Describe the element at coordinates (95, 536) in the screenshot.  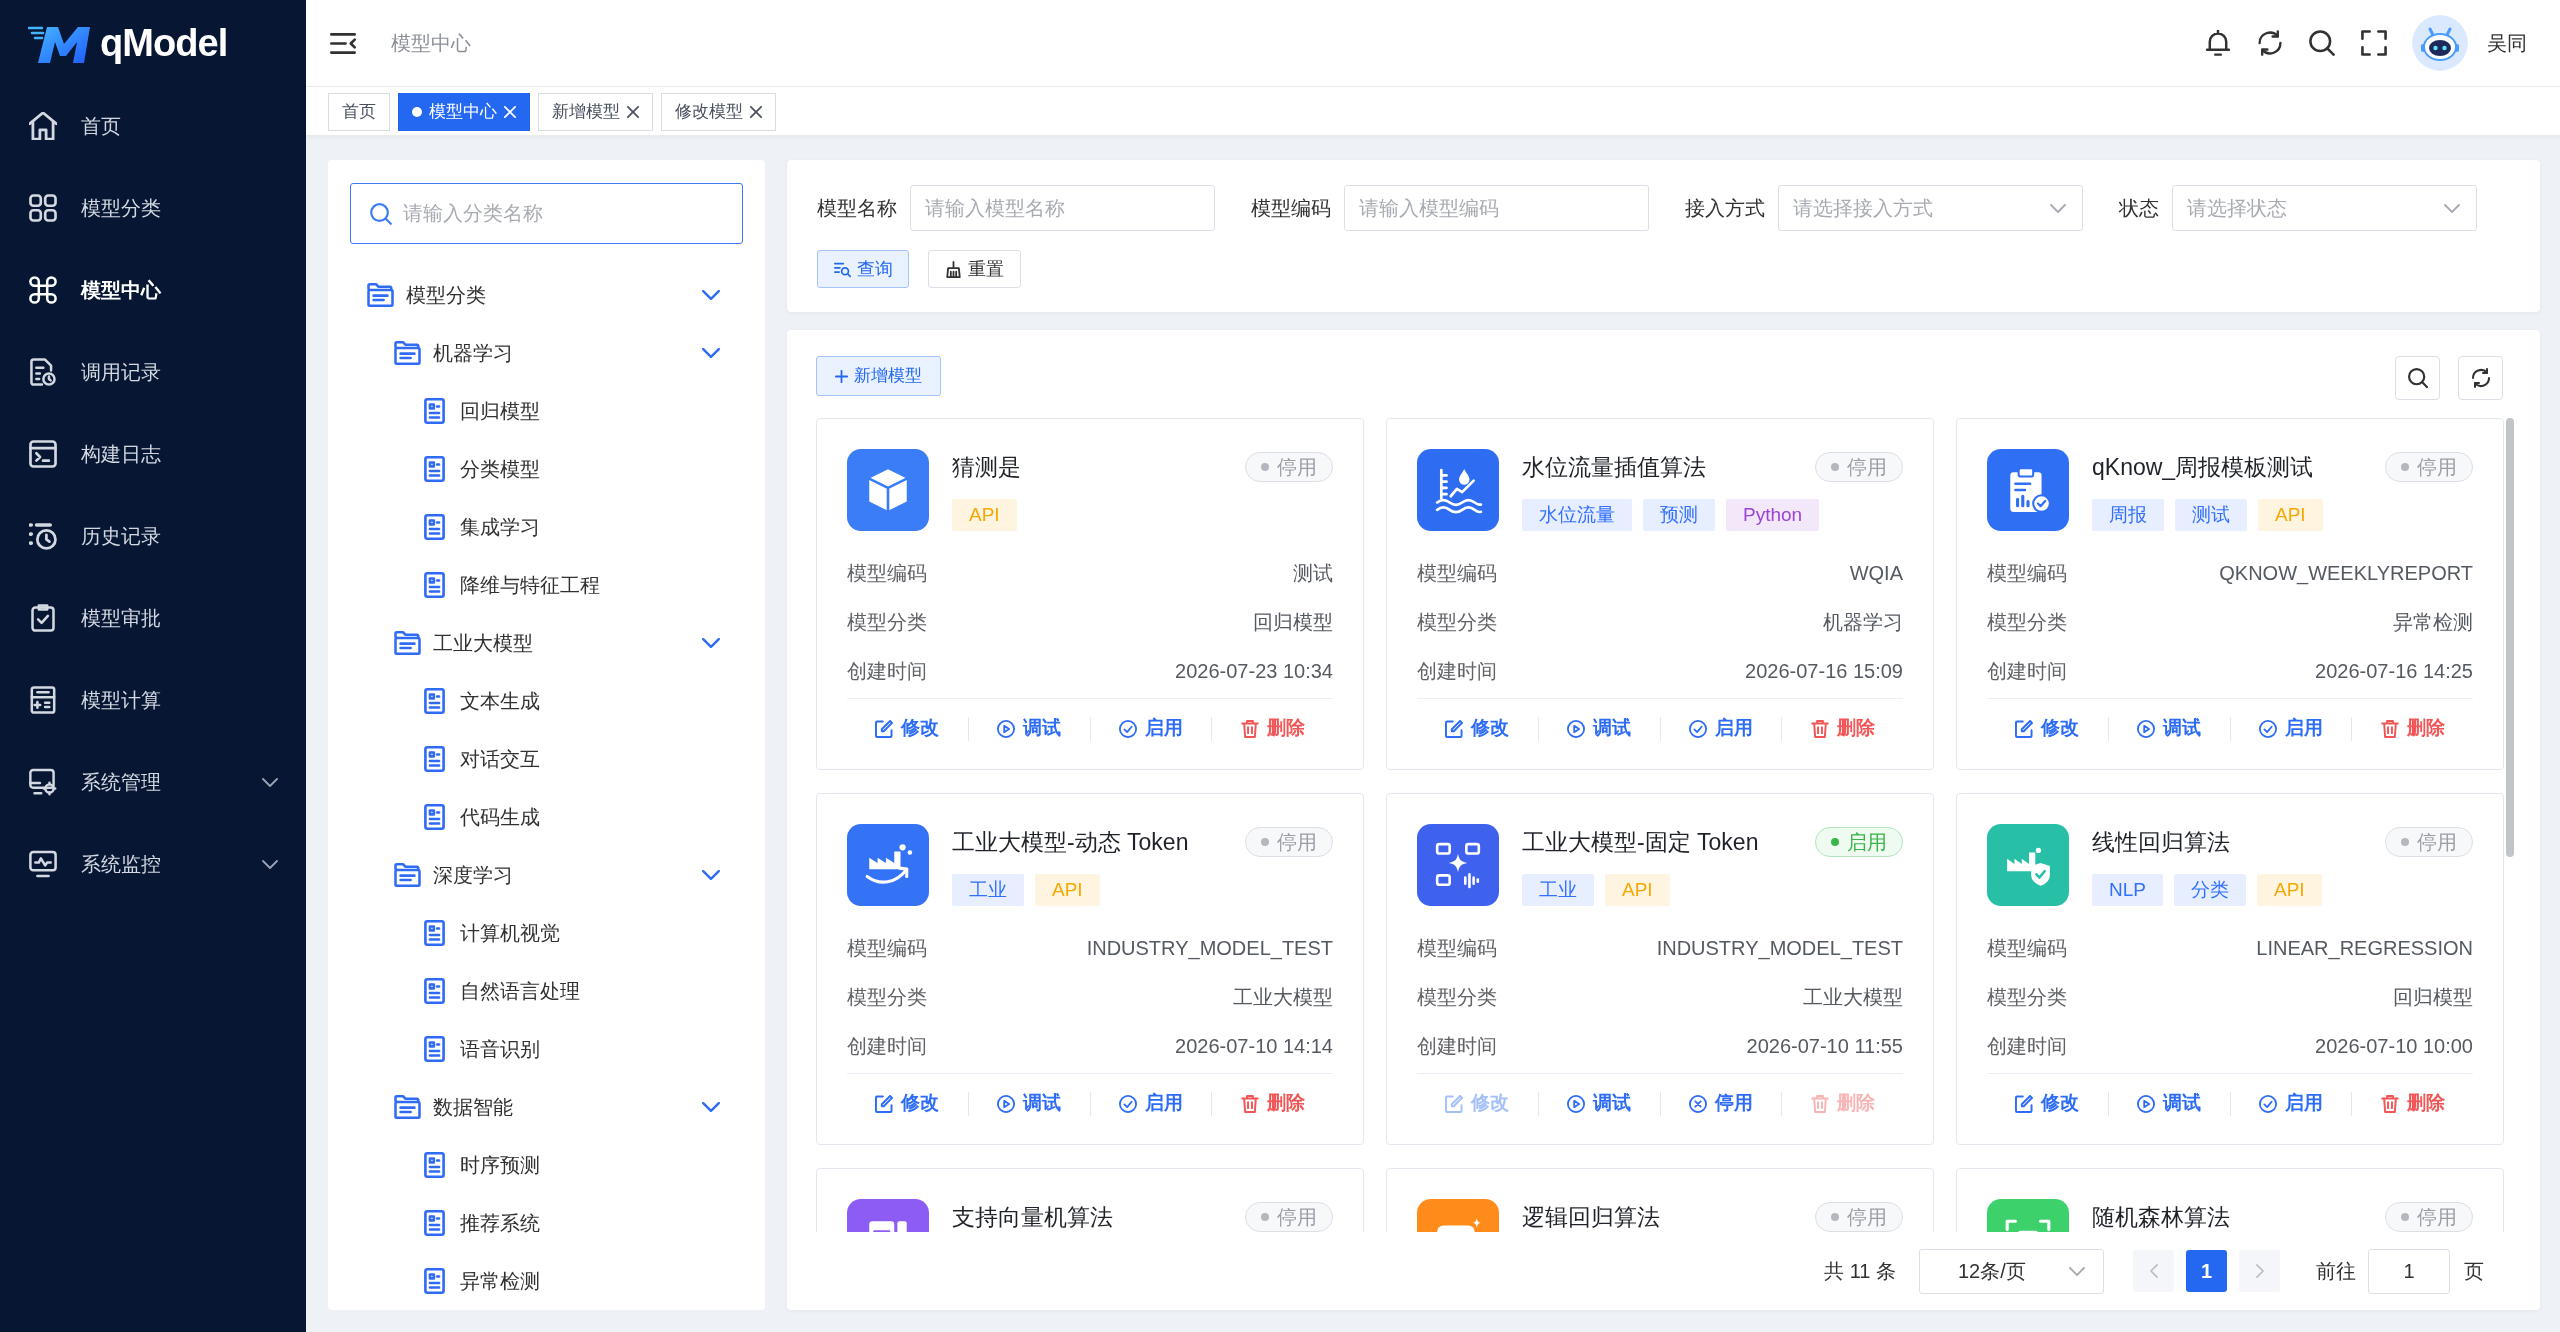
I see `nav-item: 历史记录` at that location.